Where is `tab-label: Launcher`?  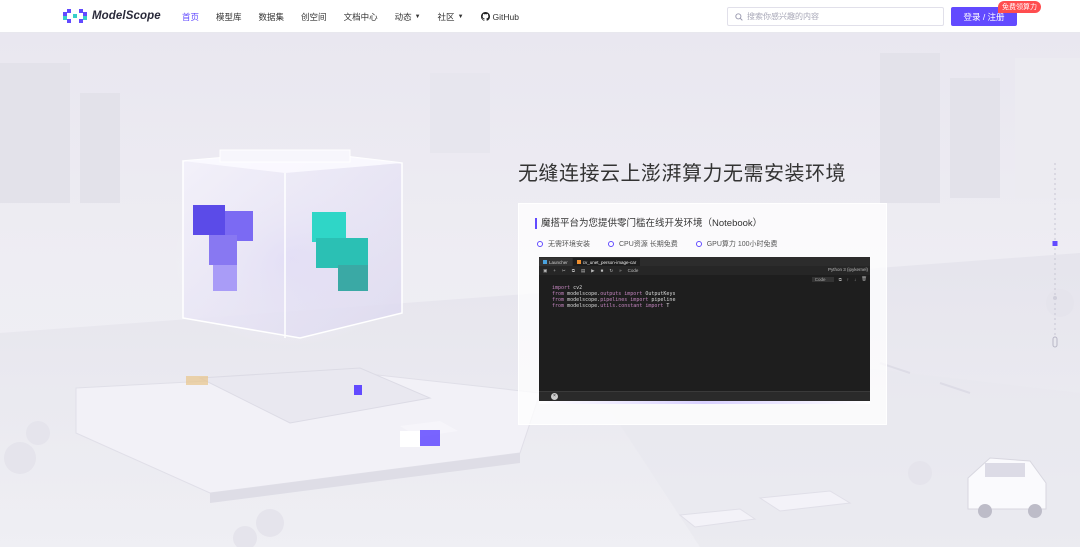
tab-label: Launcher is located at coordinates (558, 262).